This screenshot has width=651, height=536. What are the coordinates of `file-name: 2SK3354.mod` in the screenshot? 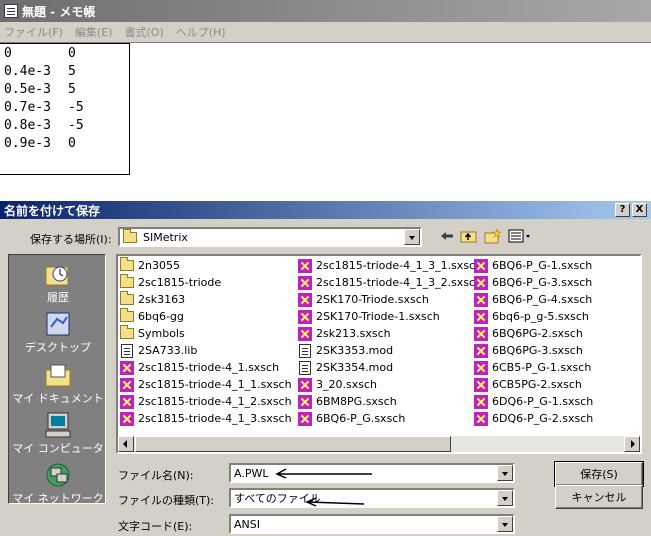 It's located at (355, 367).